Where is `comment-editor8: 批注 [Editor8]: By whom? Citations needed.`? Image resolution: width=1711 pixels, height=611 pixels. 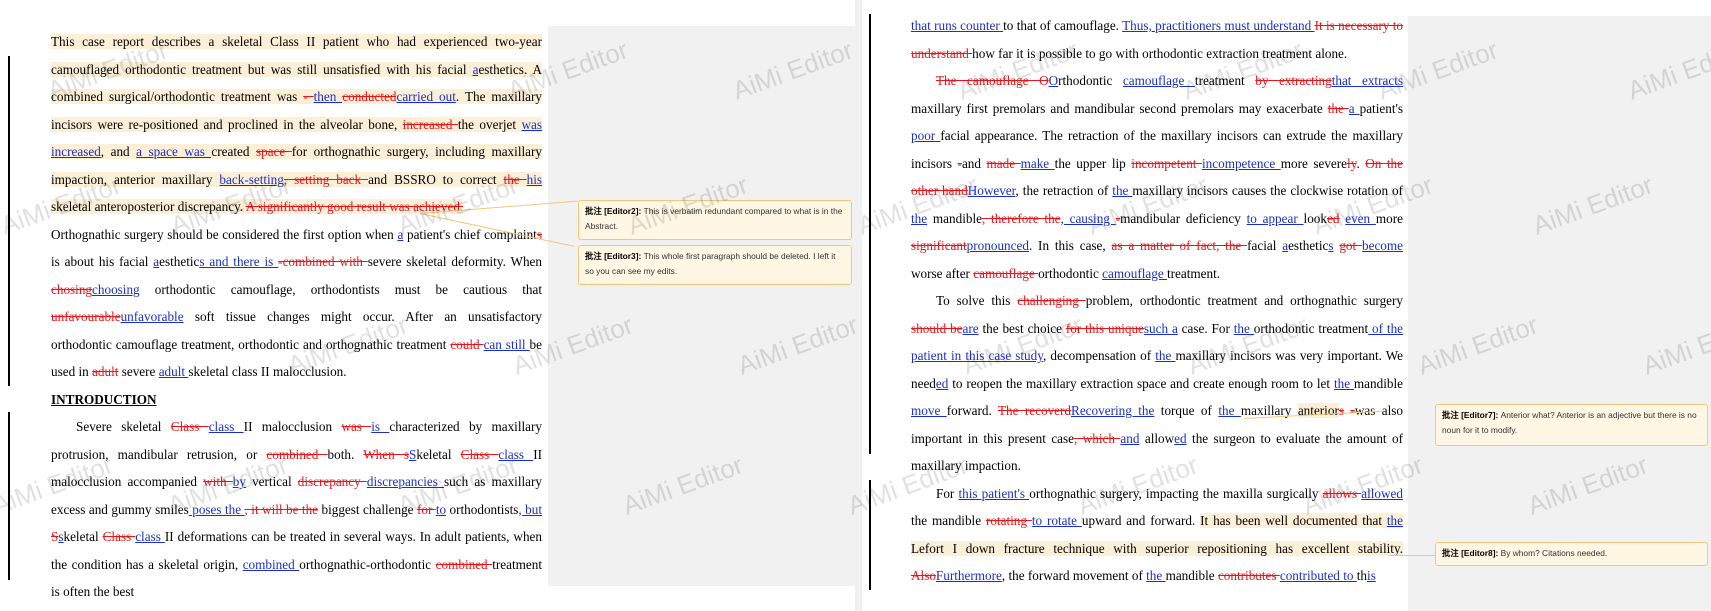
comment-editor8: 批注 [Editor8]: By whom? Citations needed. is located at coordinates (1571, 554).